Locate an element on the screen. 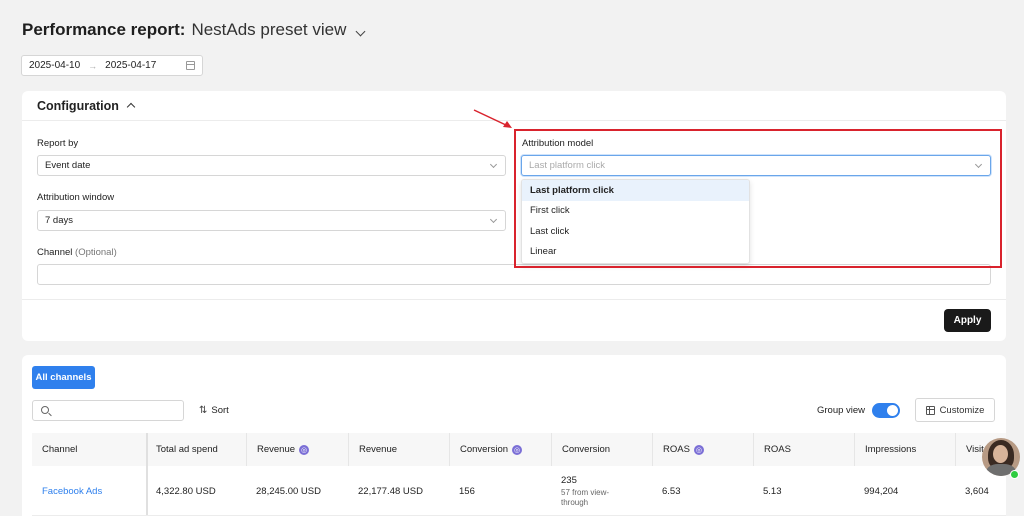 This screenshot has height=516, width=1024. cell-total-ad-spend: 4,322.80 USD is located at coordinates (186, 491).